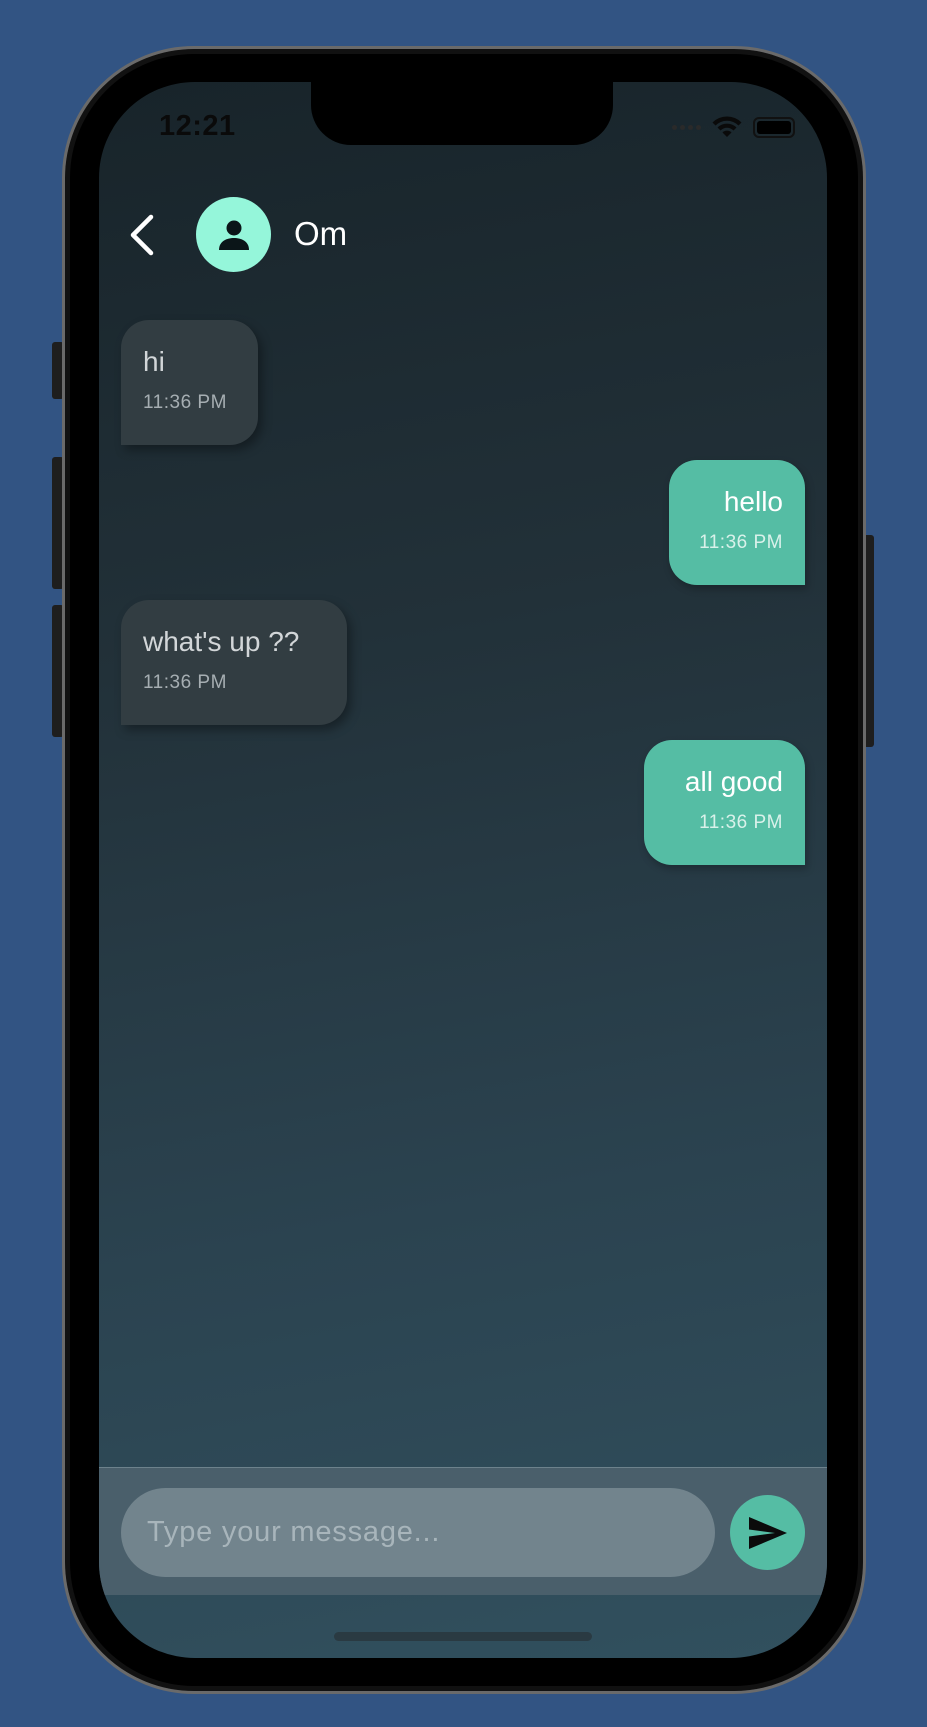 This screenshot has height=1727, width=927. I want to click on chat-header: Om, so click(463, 235).